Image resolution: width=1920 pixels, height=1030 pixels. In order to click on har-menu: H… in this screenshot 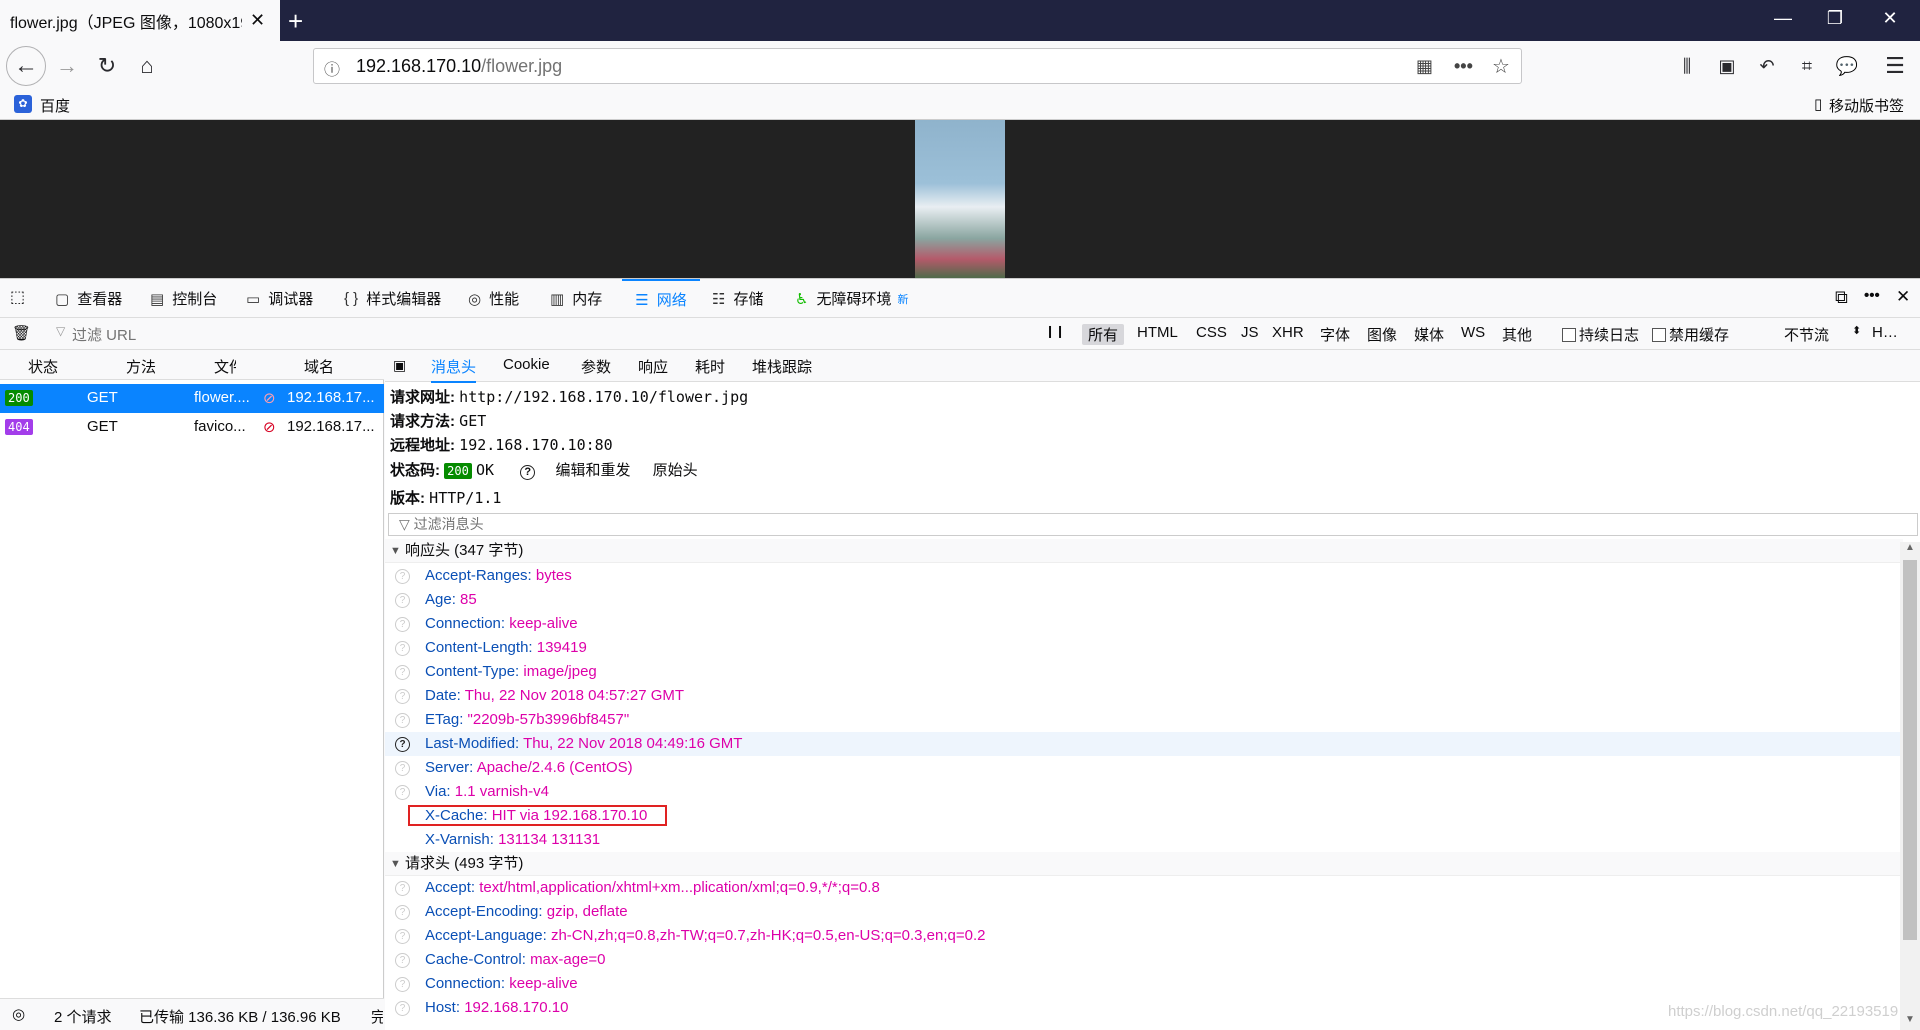, I will do `click(1885, 332)`.